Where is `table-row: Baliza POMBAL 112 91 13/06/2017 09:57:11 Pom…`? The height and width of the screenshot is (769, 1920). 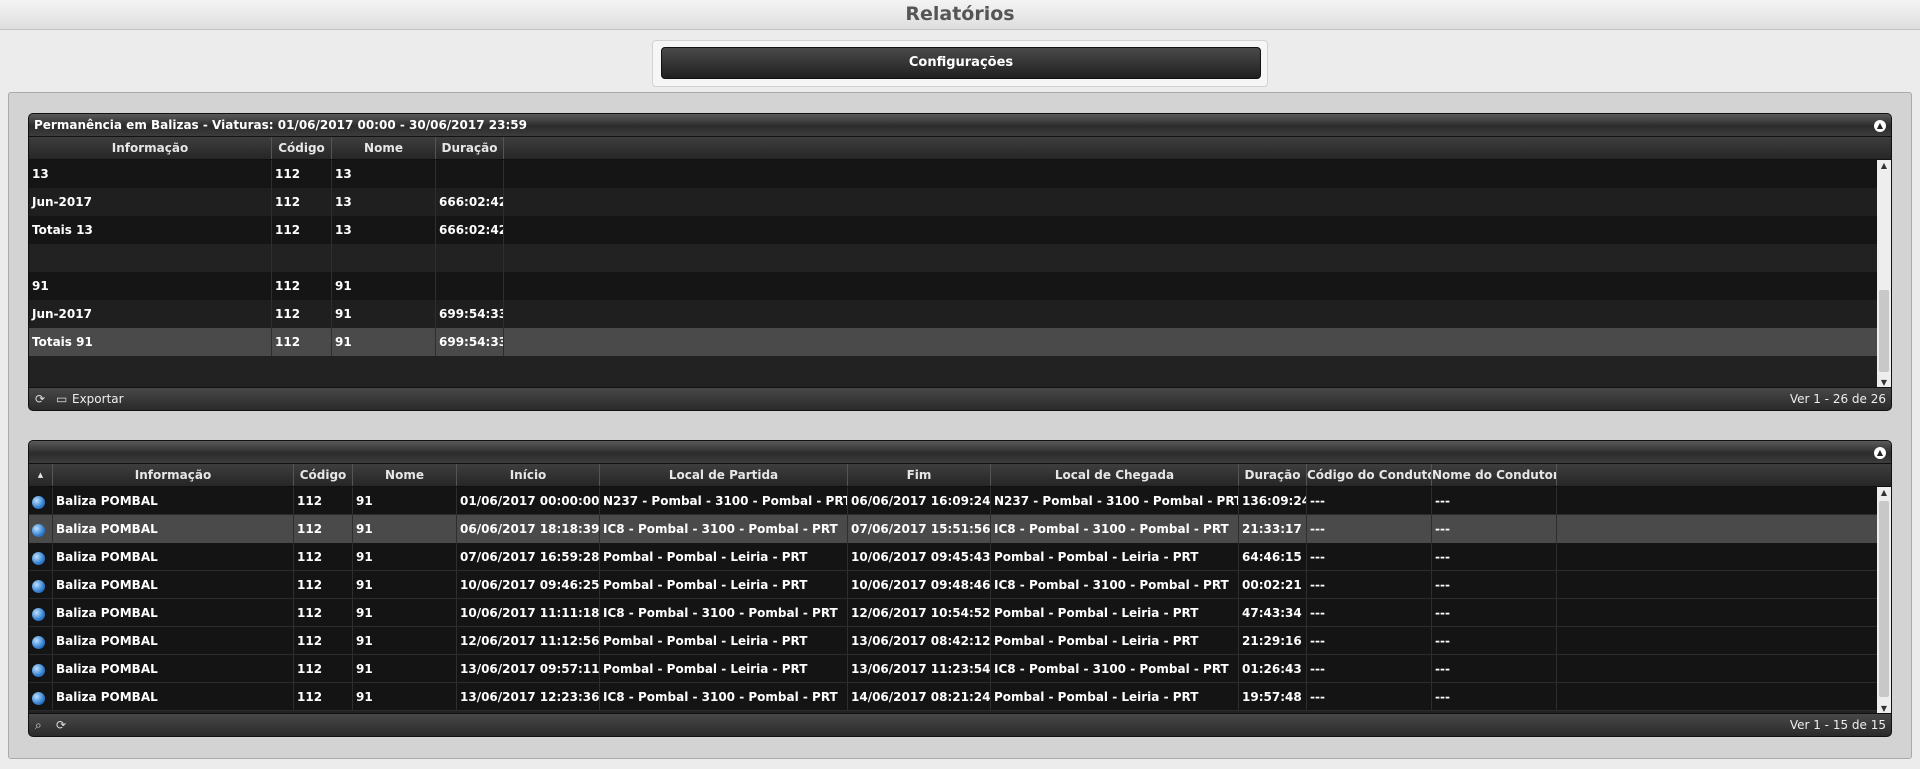 table-row: Baliza POMBAL 112 91 13/06/2017 09:57:11 Pom… is located at coordinates (960, 669).